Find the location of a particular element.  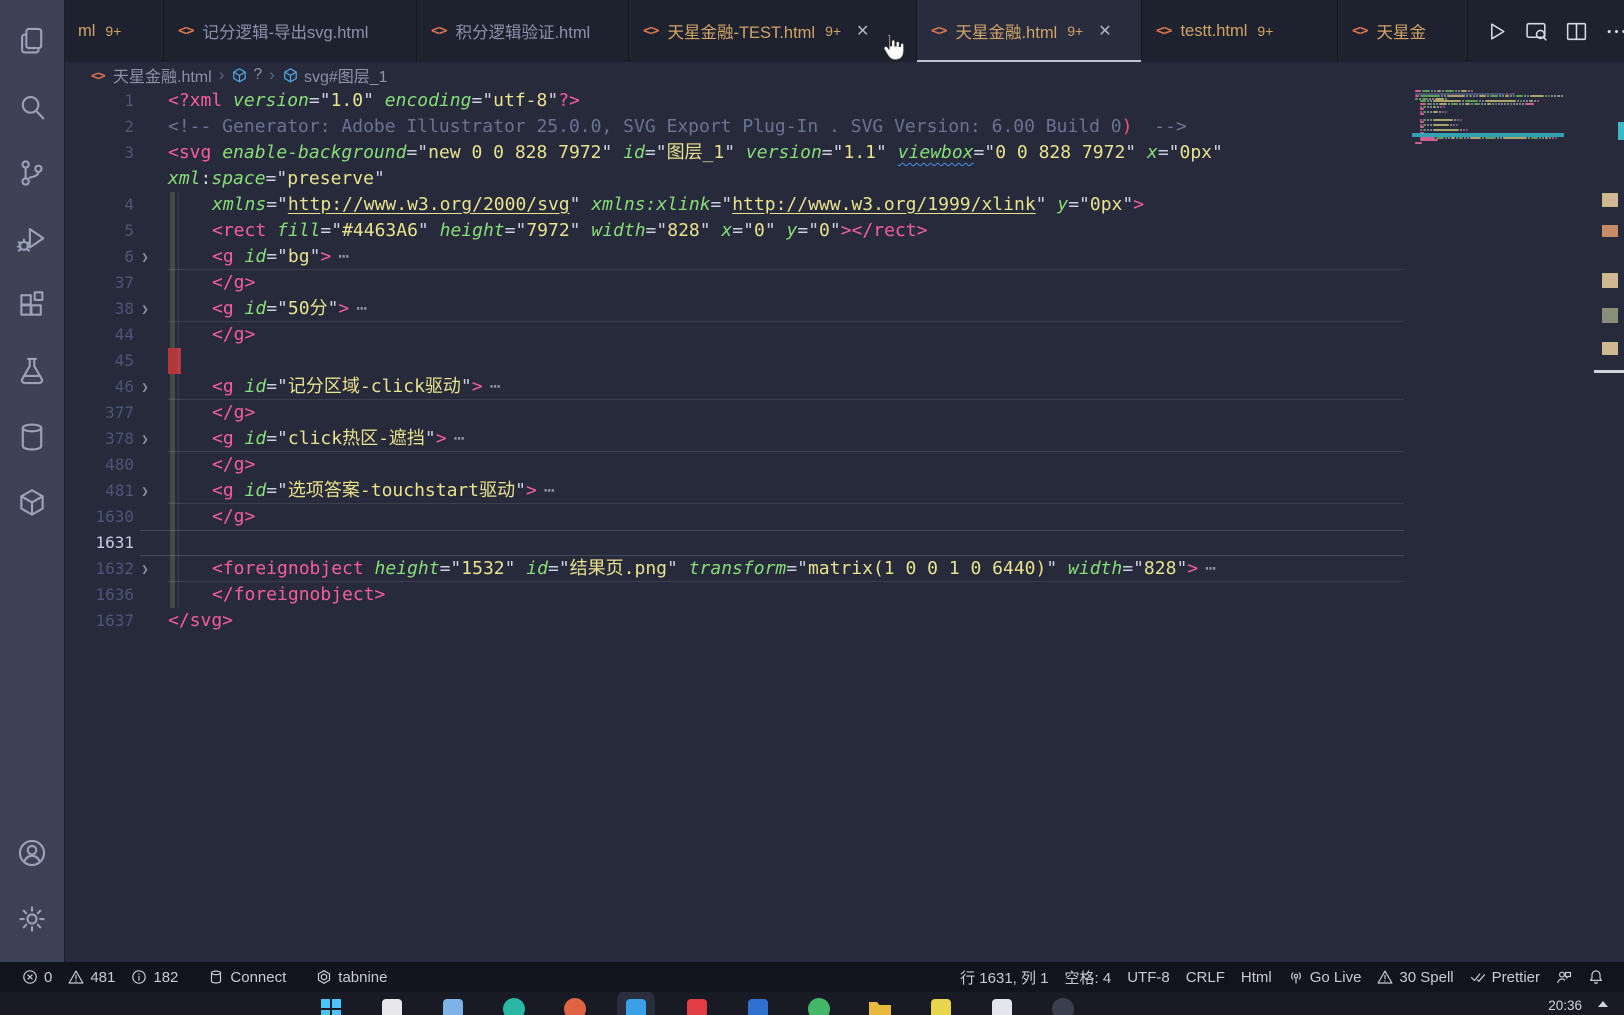

line-number: 1637 is located at coordinates (99, 621).